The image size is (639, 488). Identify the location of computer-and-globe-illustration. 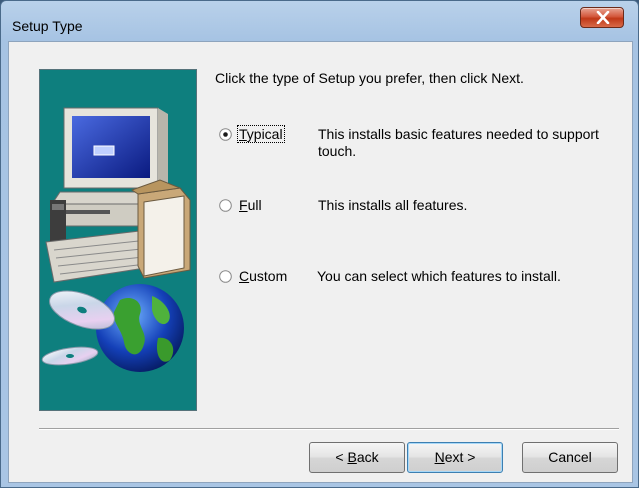
(116, 239).